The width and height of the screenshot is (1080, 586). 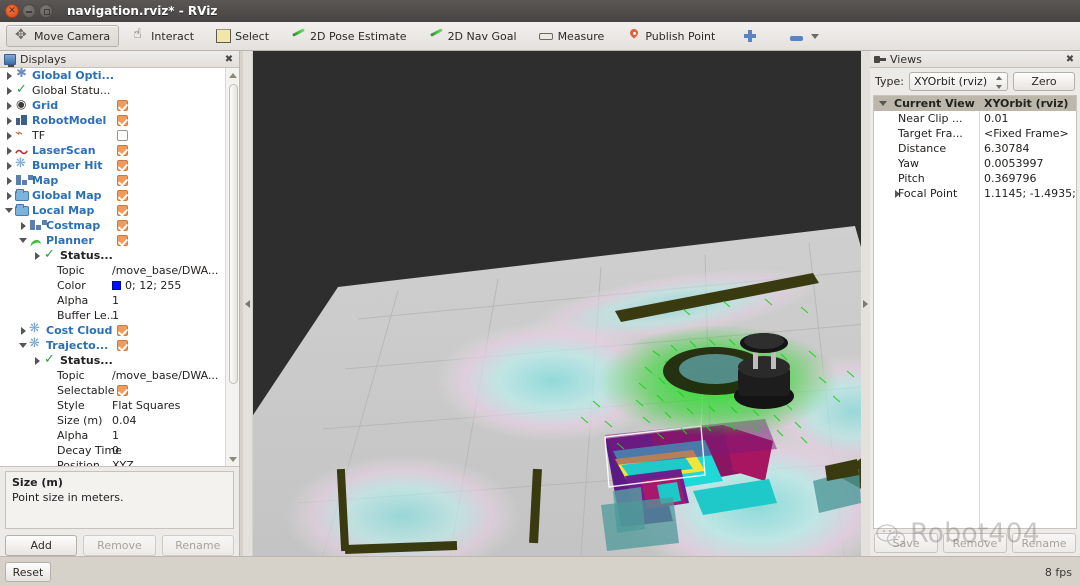 I want to click on scrollbar-thumb, so click(x=233, y=234).